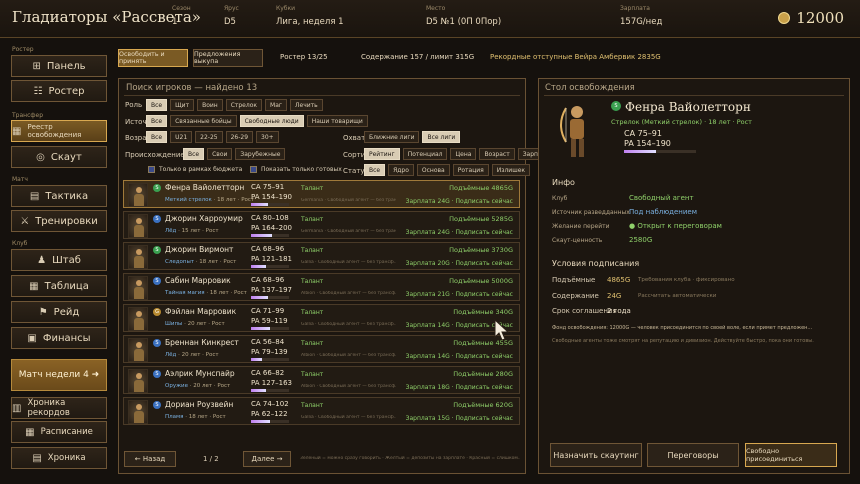 This screenshot has width=860, height=484. I want to click on sources-chip-0: Все, so click(157, 121).